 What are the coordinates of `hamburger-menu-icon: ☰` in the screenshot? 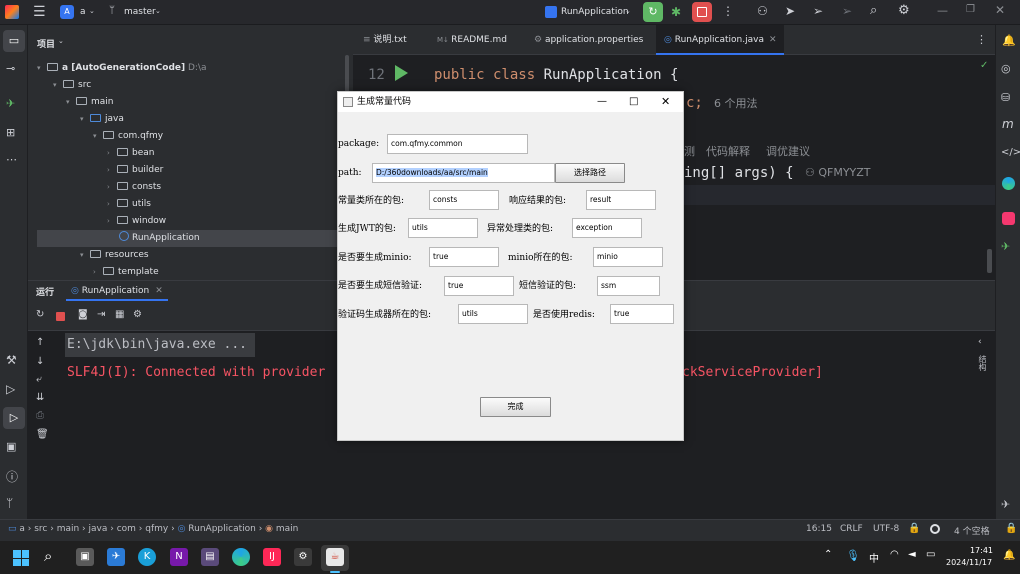 It's located at (39, 12).